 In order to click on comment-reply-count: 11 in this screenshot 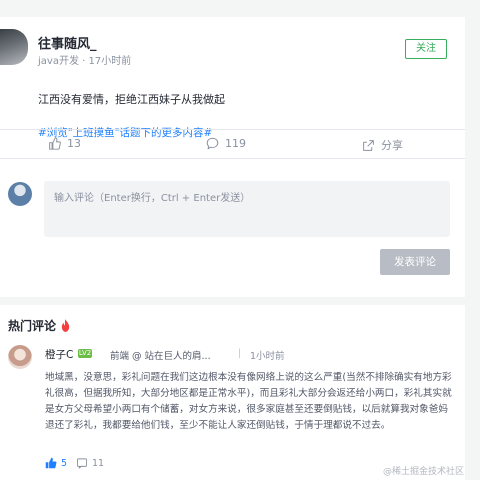, I will do `click(98, 463)`.